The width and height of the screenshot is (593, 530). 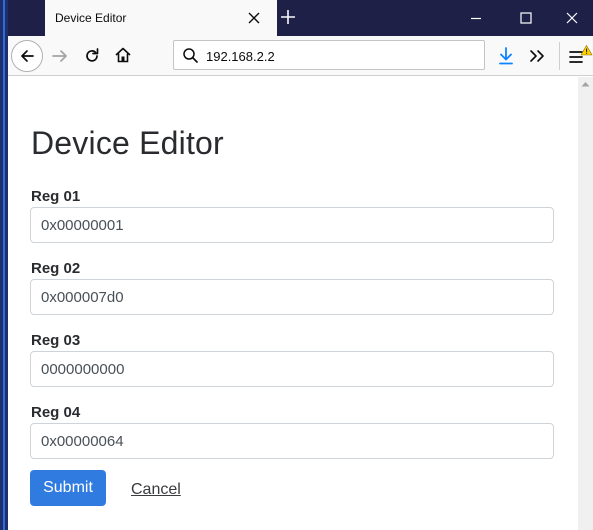 I want to click on reg-02-label: Reg 02, so click(x=56, y=268).